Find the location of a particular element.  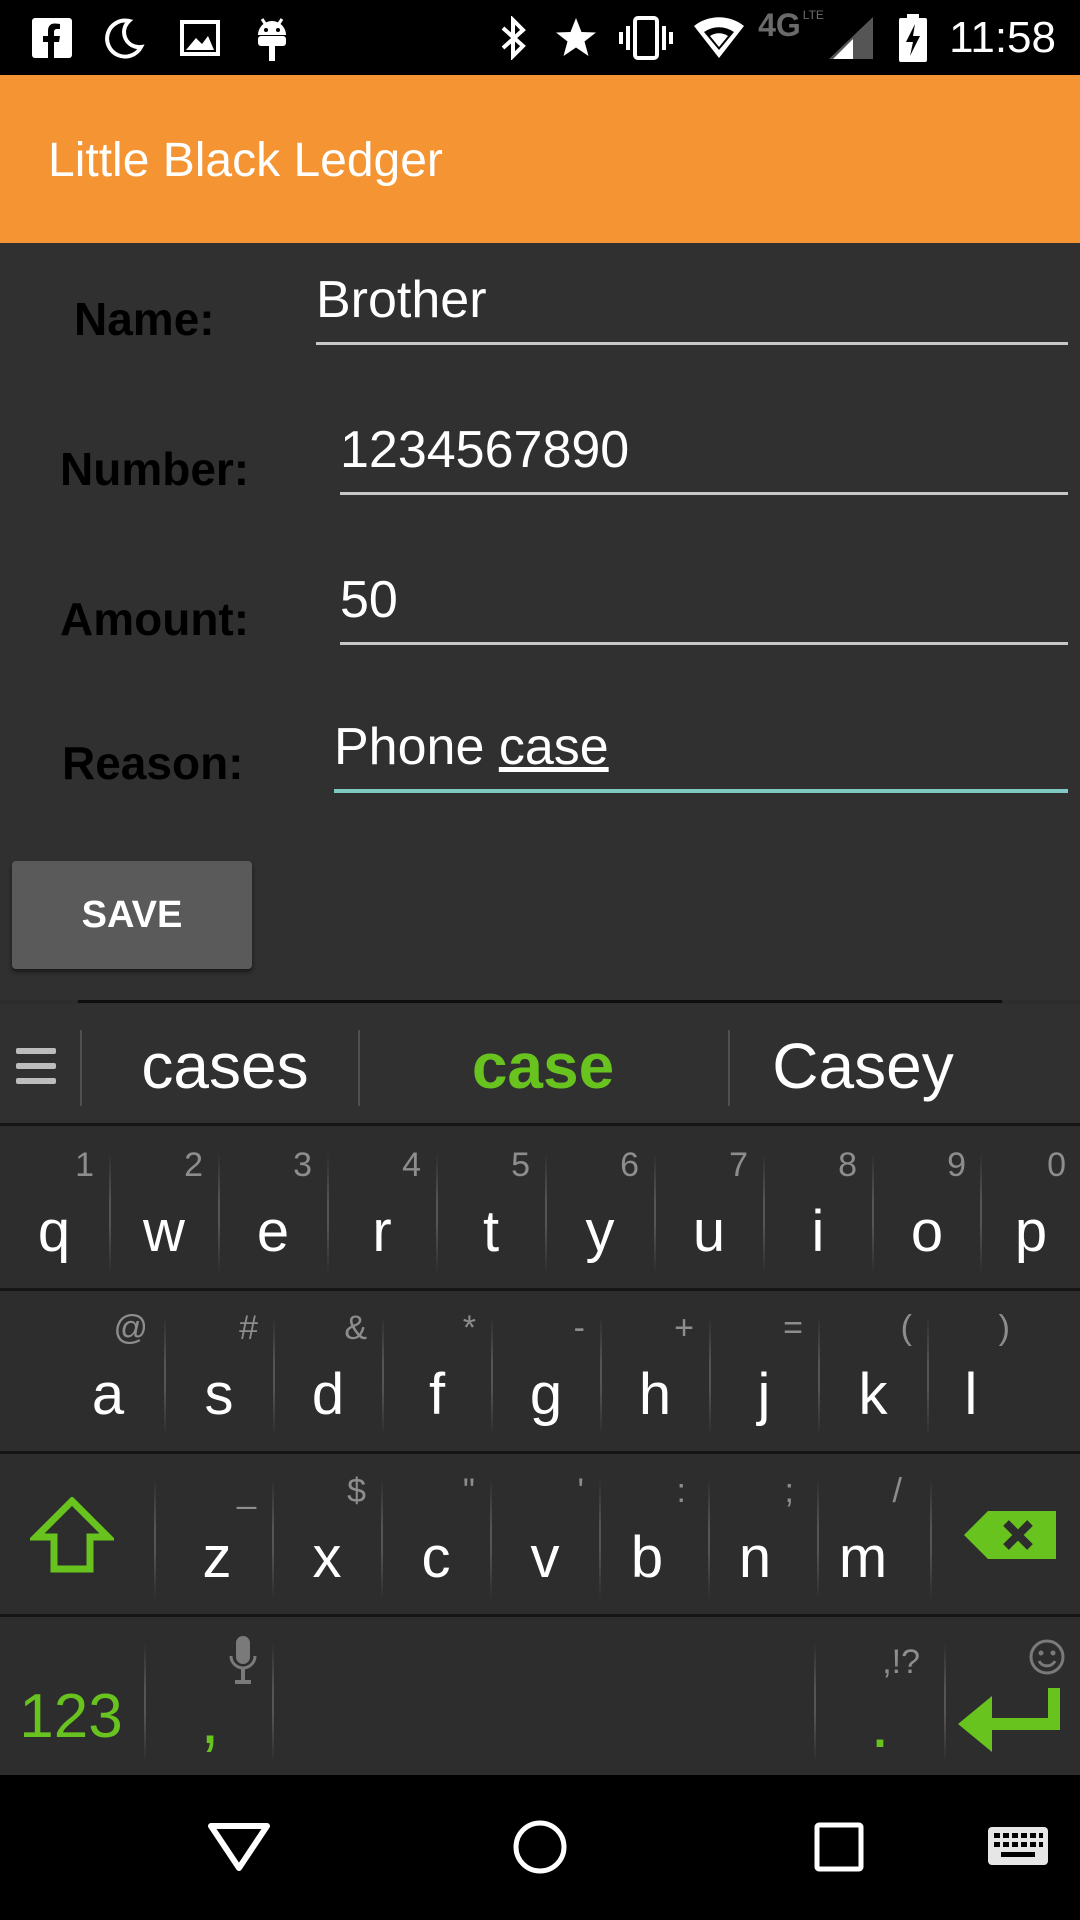

key-d: & d is located at coordinates (328, 1374).